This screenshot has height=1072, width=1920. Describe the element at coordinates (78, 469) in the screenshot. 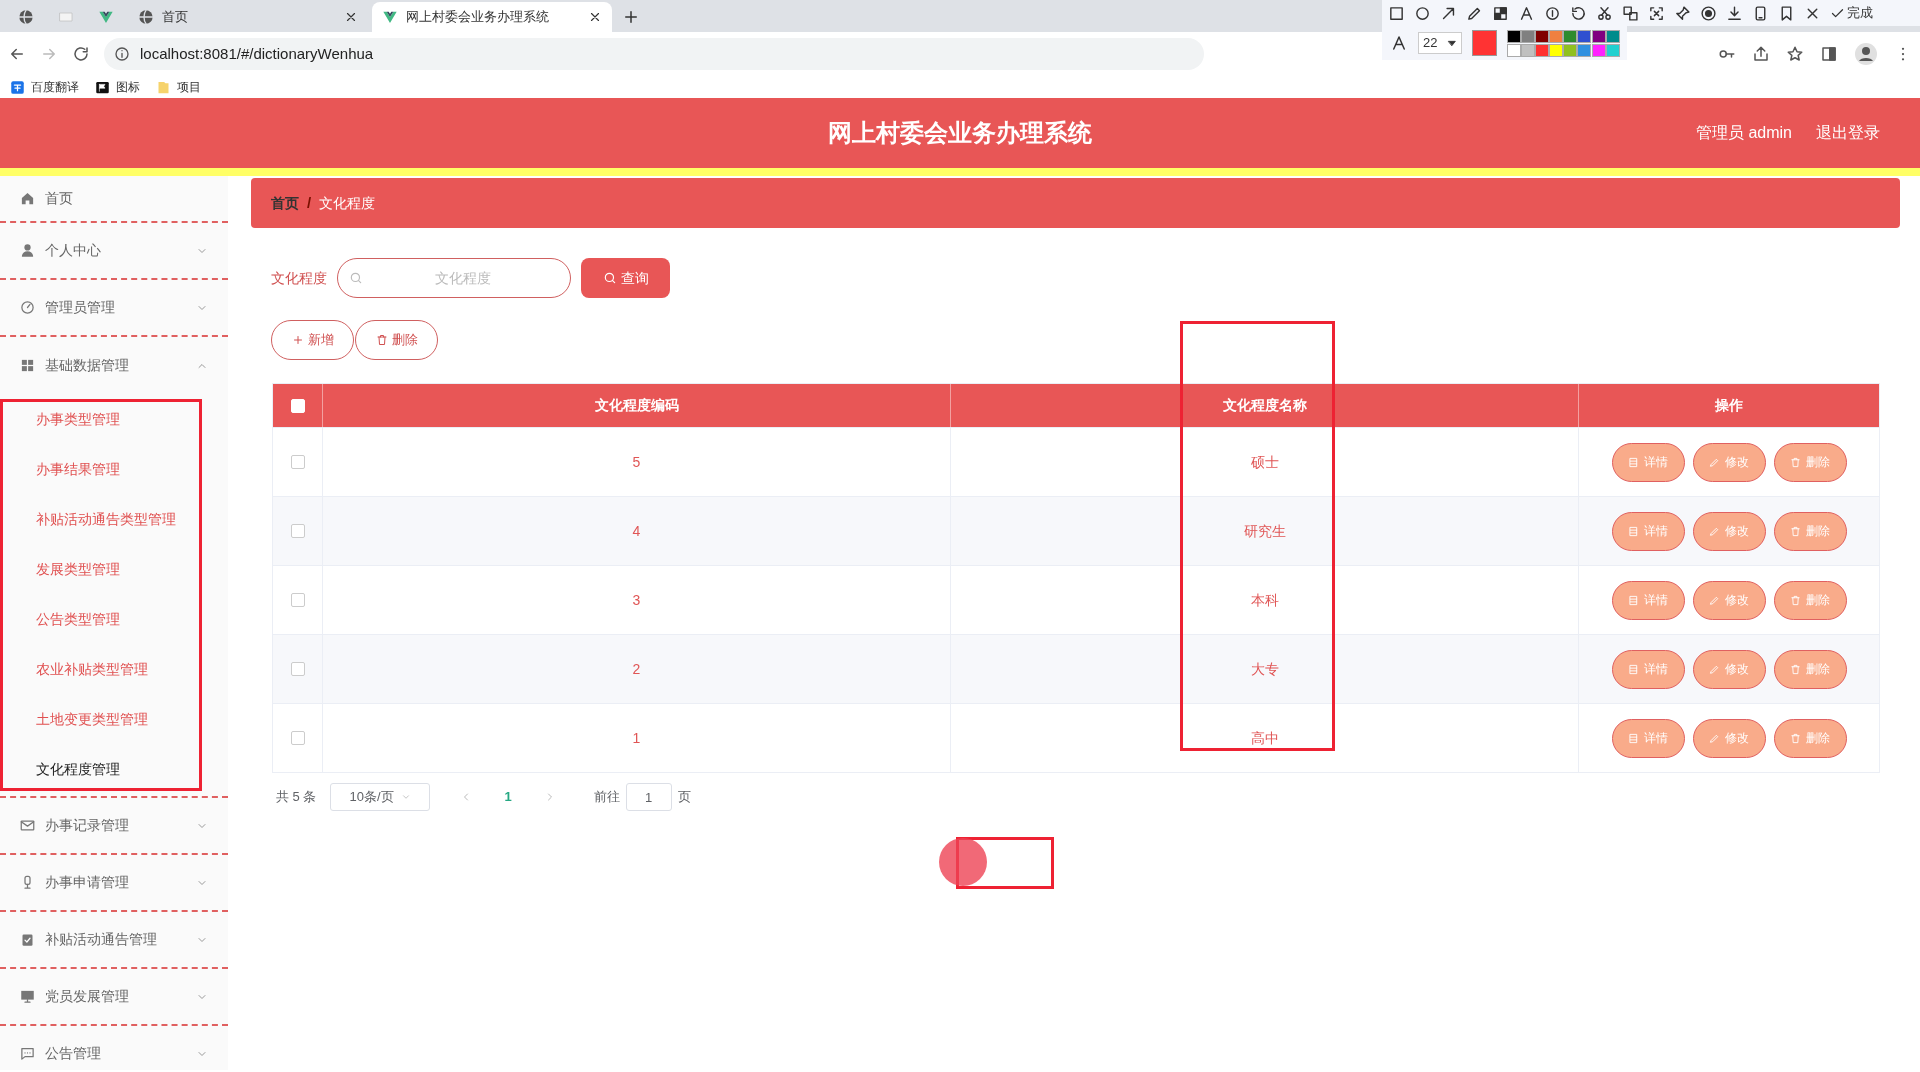

I see `submenu-item: 办事结果管理` at that location.